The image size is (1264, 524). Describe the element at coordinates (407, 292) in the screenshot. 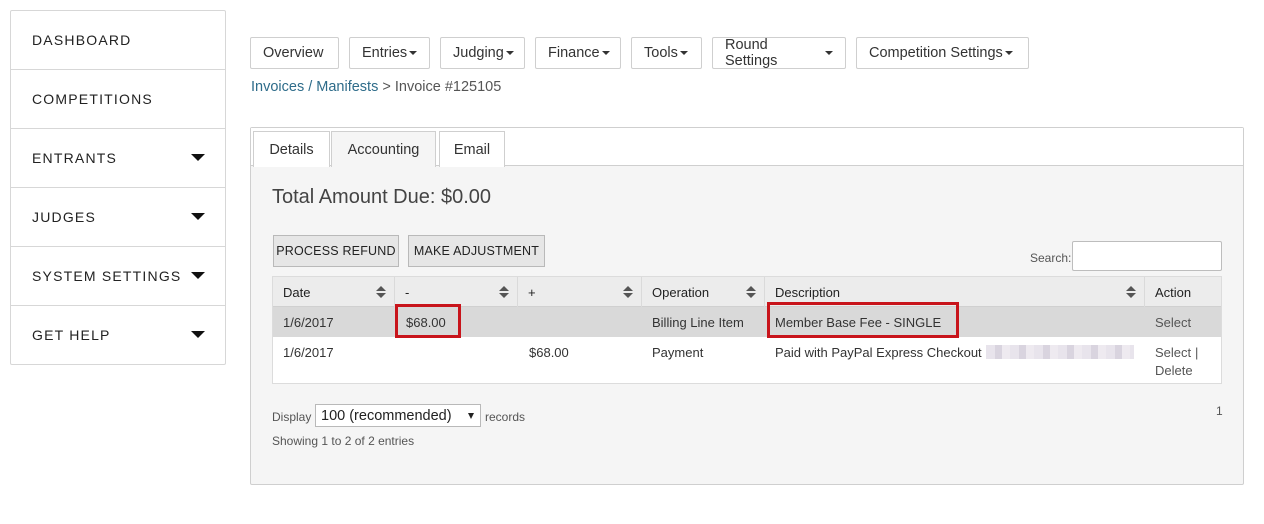

I see `column-header-label: -` at that location.